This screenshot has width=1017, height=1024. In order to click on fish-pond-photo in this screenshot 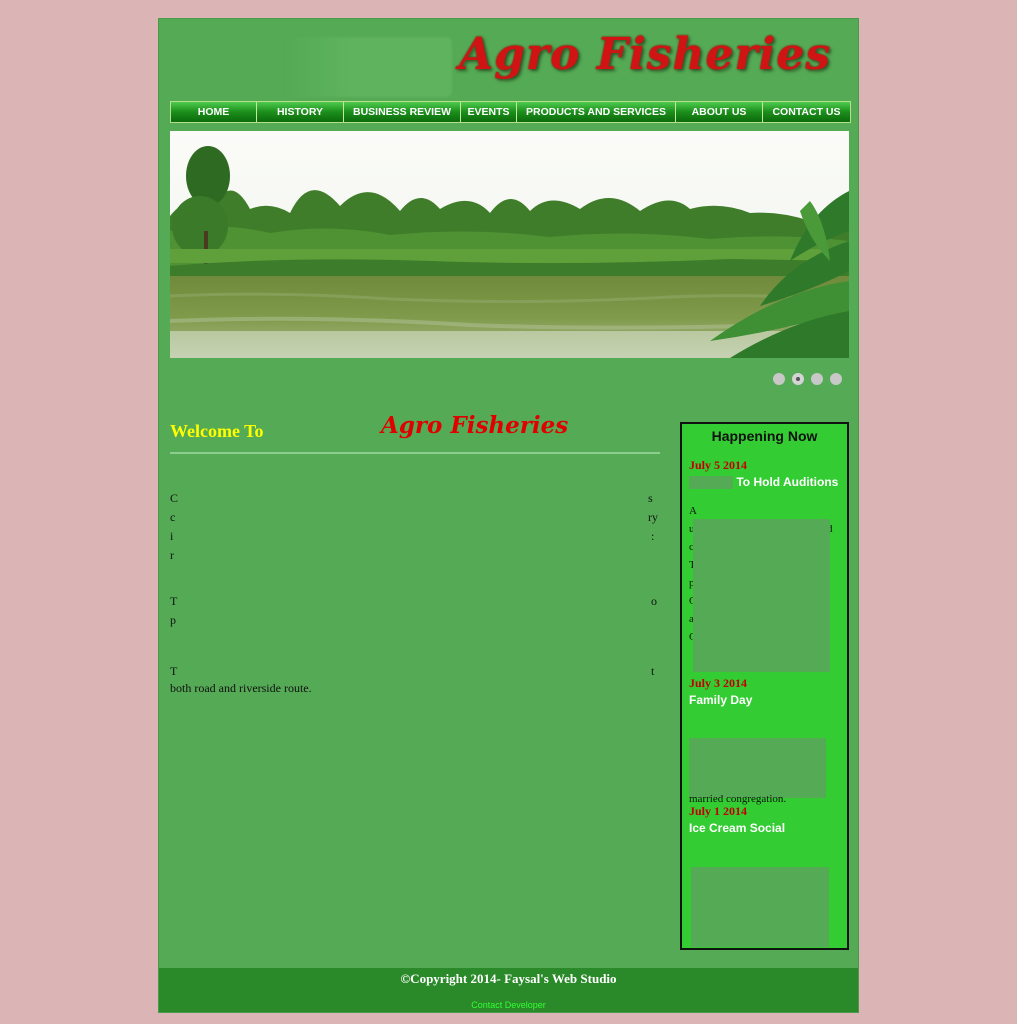, I will do `click(509, 244)`.